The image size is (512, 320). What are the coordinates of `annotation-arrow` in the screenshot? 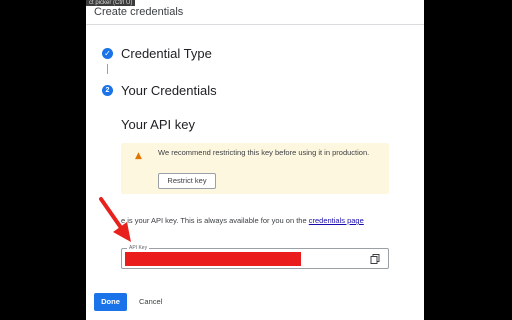 It's located at (115, 219).